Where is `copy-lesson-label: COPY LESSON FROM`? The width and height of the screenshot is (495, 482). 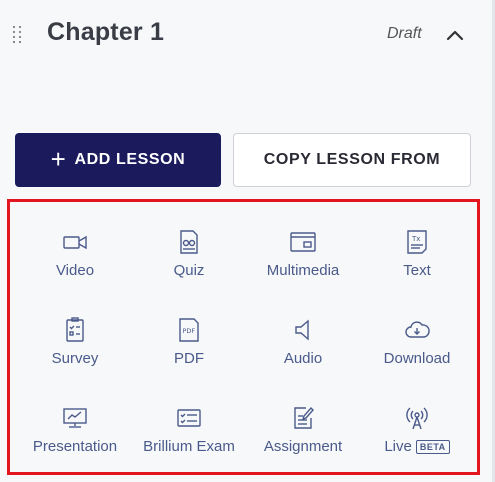 copy-lesson-label: COPY LESSON FROM is located at coordinates (352, 159).